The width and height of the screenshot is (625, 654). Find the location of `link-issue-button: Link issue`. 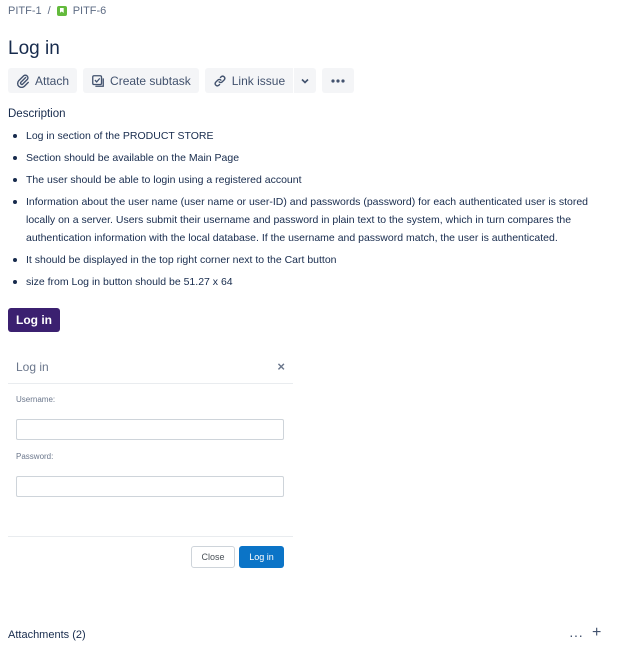

link-issue-button: Link issue is located at coordinates (249, 80).